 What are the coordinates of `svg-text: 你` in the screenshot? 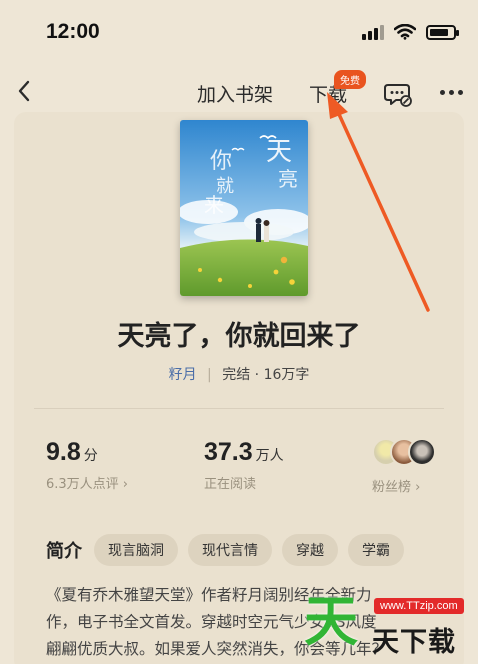 It's located at (221, 161).